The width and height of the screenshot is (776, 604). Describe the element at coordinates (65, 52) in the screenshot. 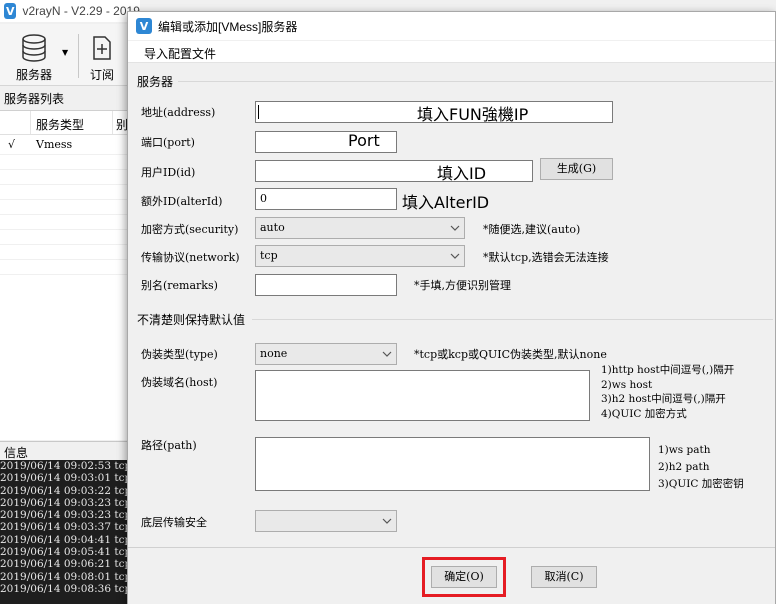

I see `chevron-down-icon: ▼` at that location.